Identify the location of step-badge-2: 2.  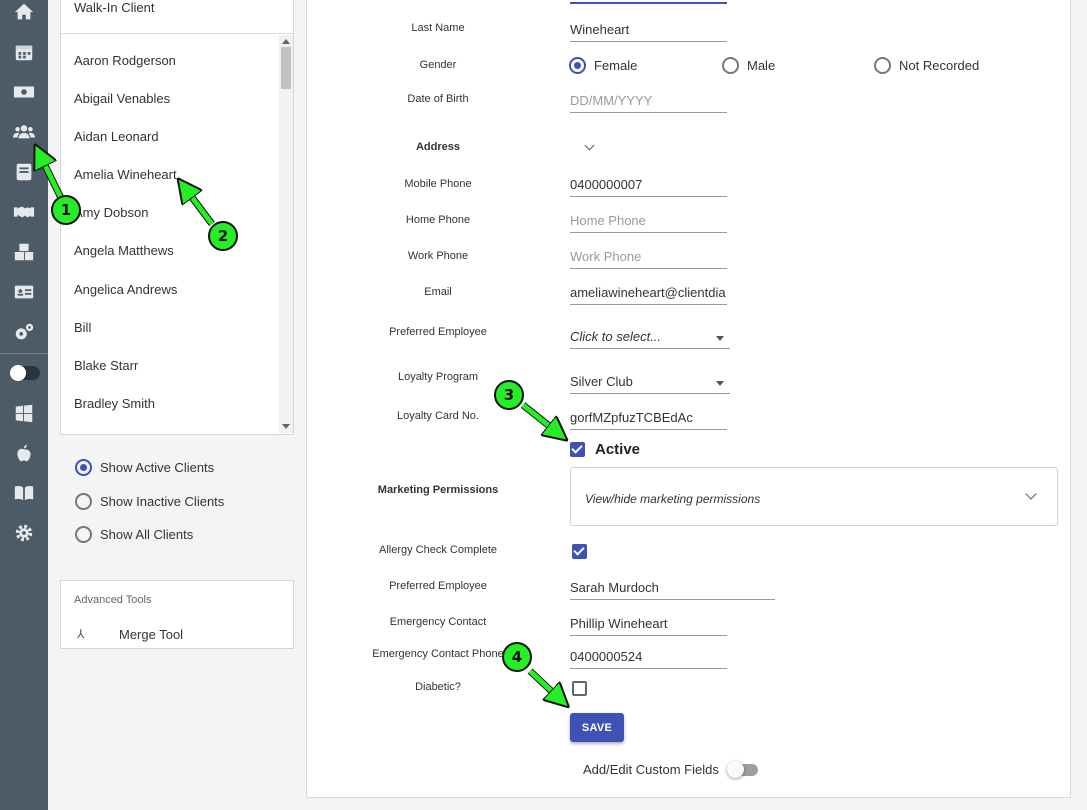
(223, 236).